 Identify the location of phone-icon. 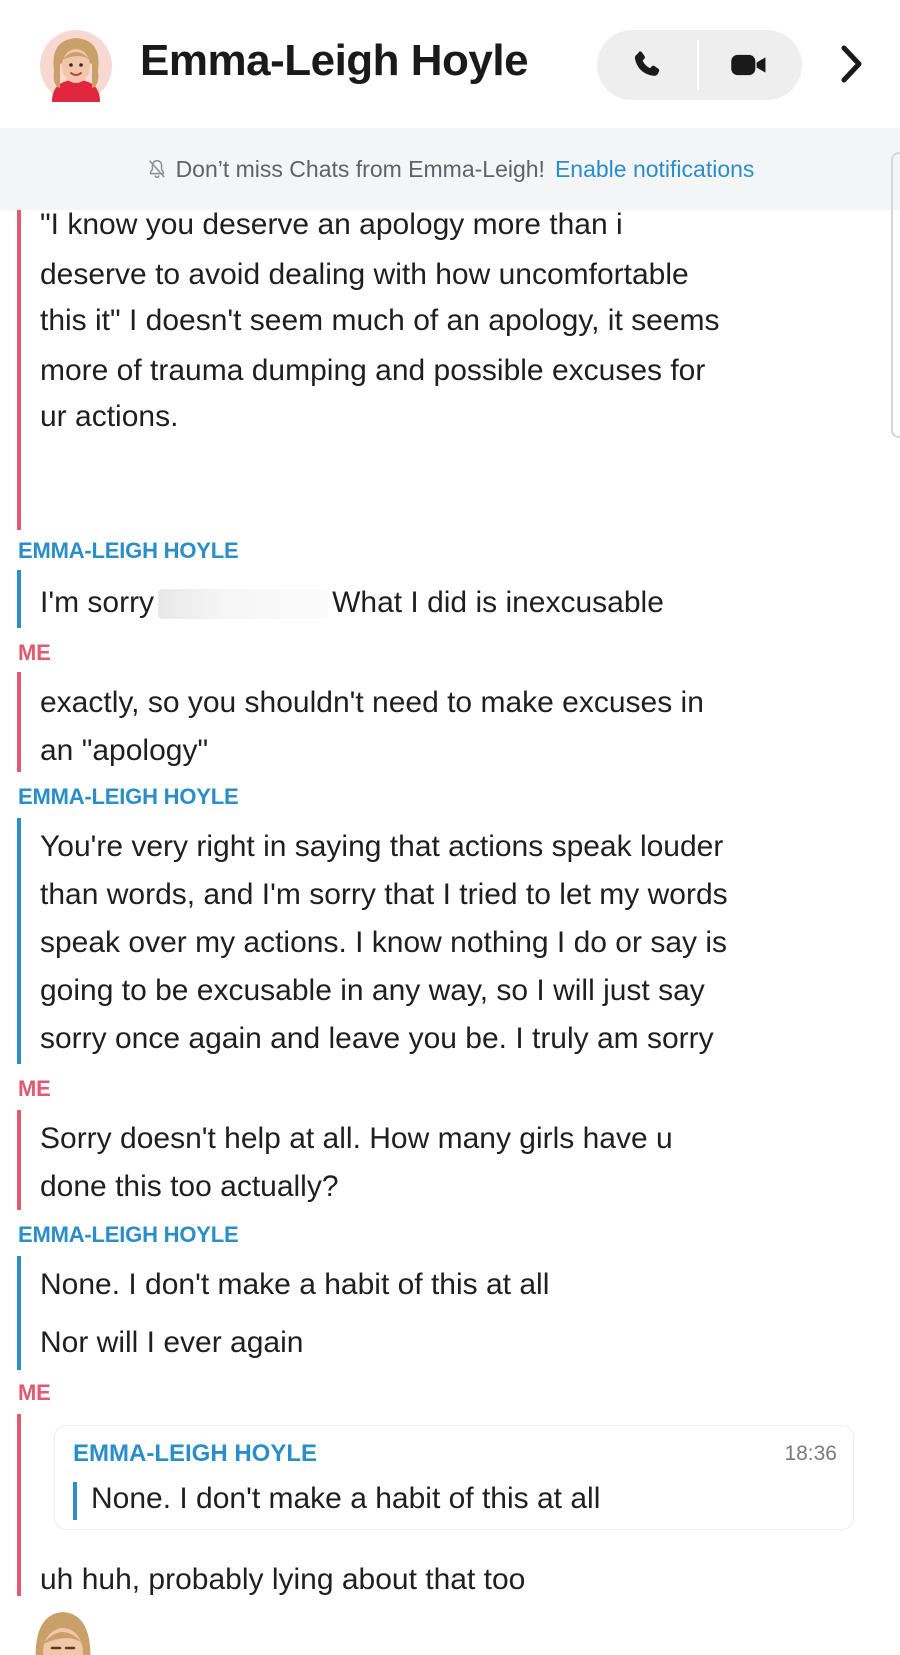
(647, 63).